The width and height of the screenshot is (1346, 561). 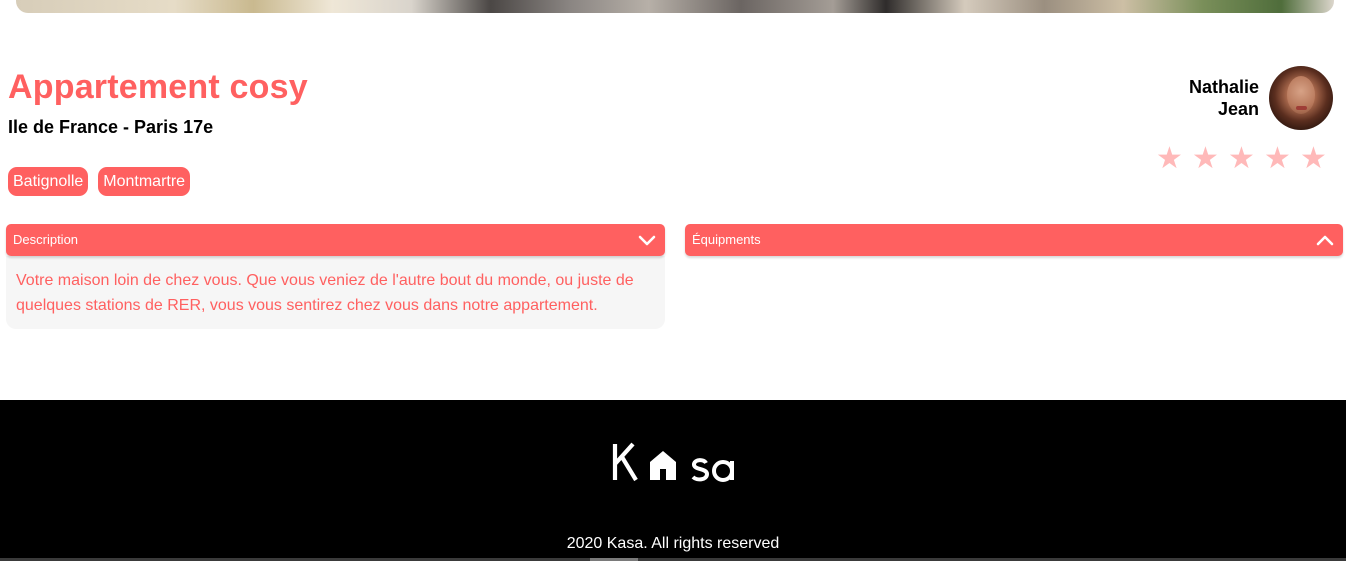 I want to click on host-avatar, so click(x=1301, y=98).